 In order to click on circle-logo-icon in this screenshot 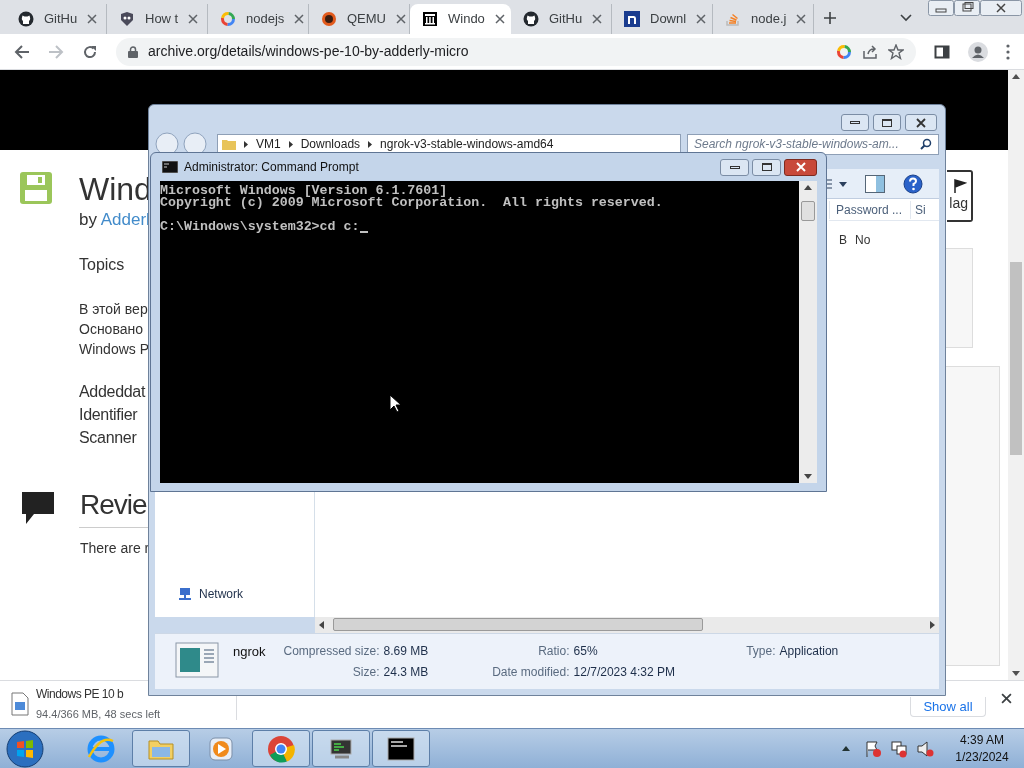, I will do `click(281, 748)`.